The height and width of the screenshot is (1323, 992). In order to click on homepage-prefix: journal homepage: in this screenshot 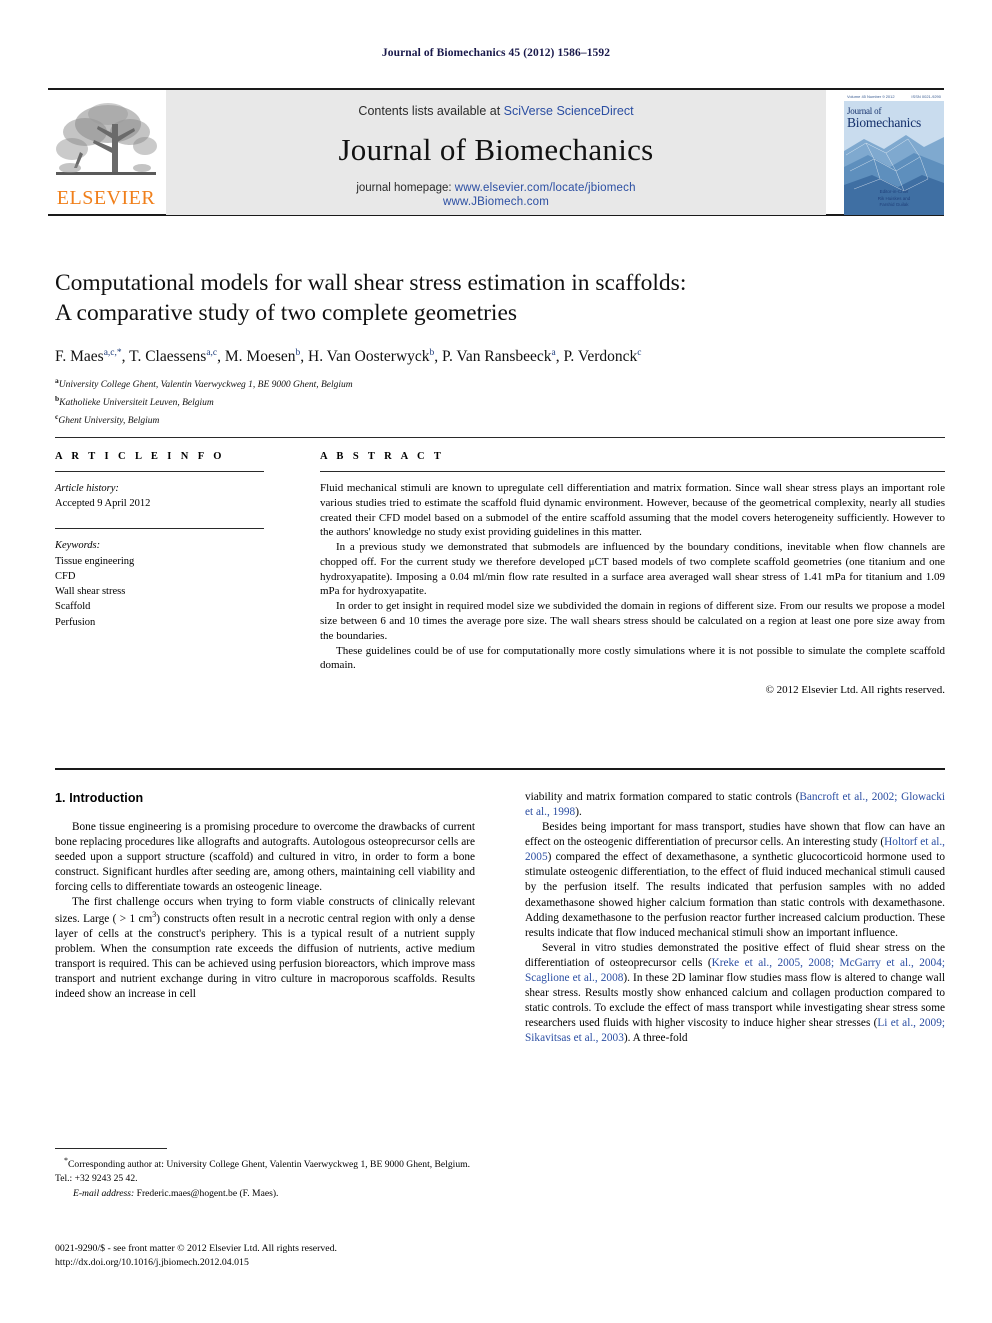, I will do `click(405, 188)`.